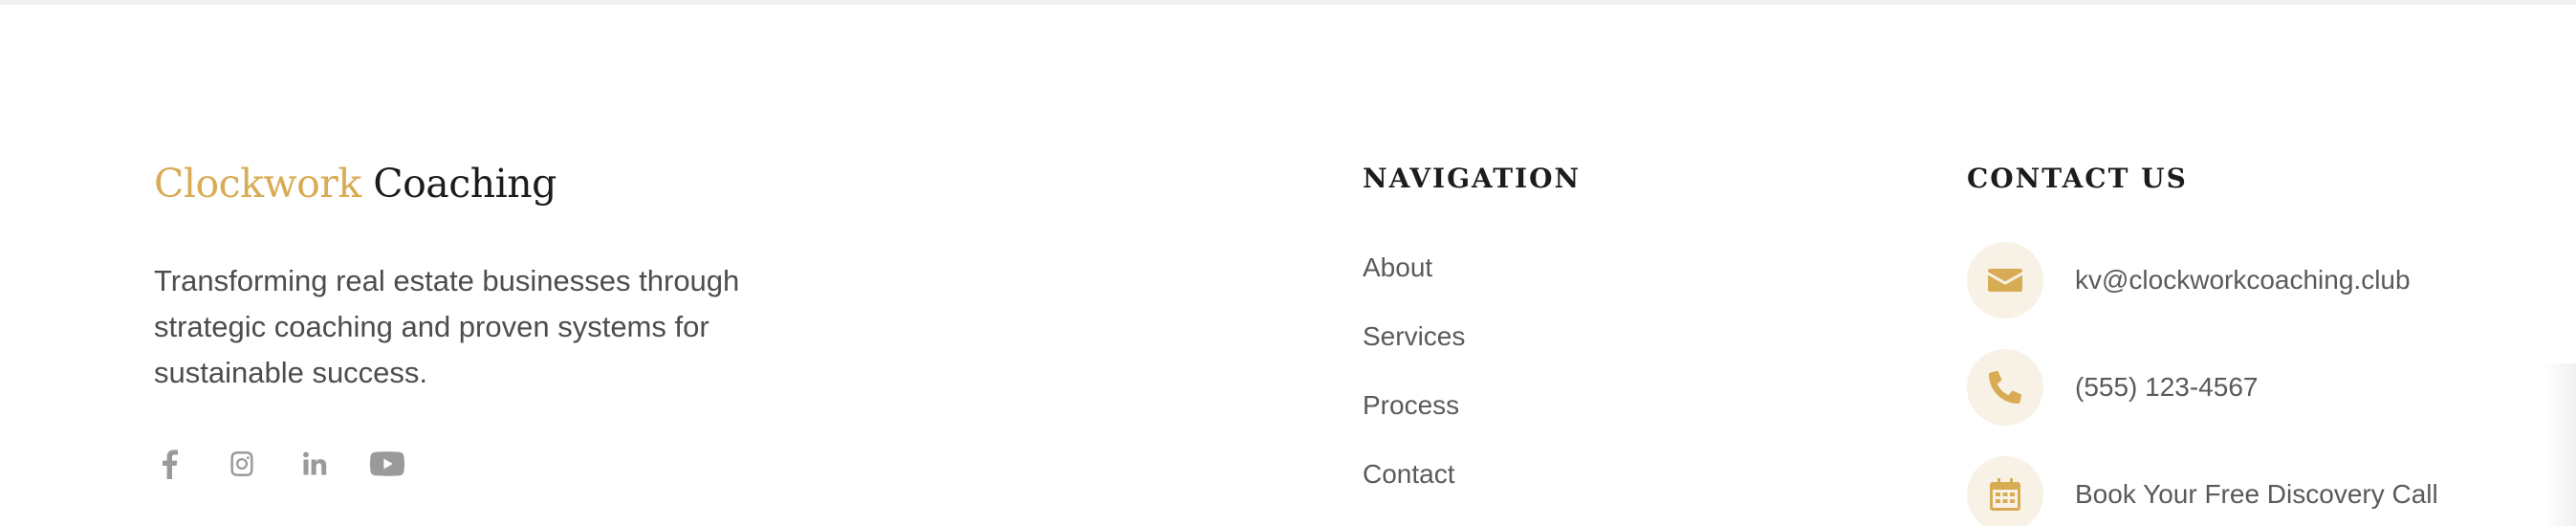 Image resolution: width=2576 pixels, height=526 pixels. I want to click on phone-number: (555) 123-4567, so click(2166, 387).